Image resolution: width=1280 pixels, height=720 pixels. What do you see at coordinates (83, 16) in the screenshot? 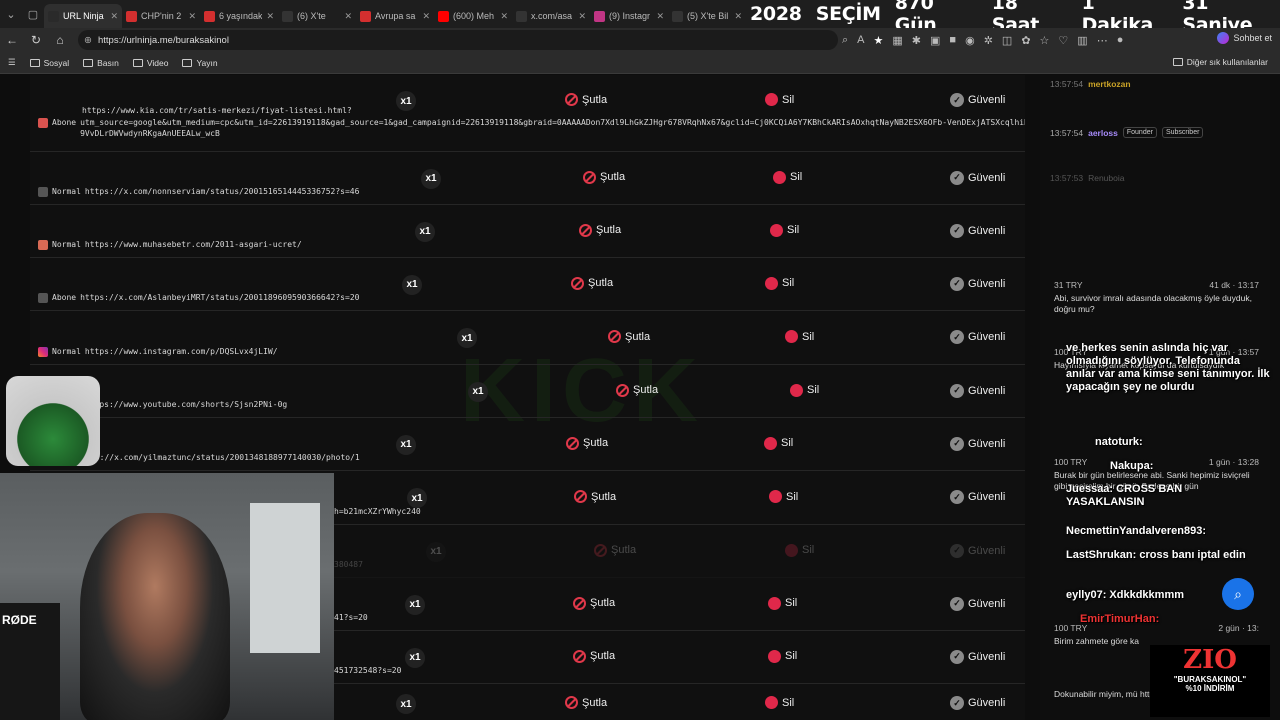
I see `tab-0: URL Ninja | ✕` at bounding box center [83, 16].